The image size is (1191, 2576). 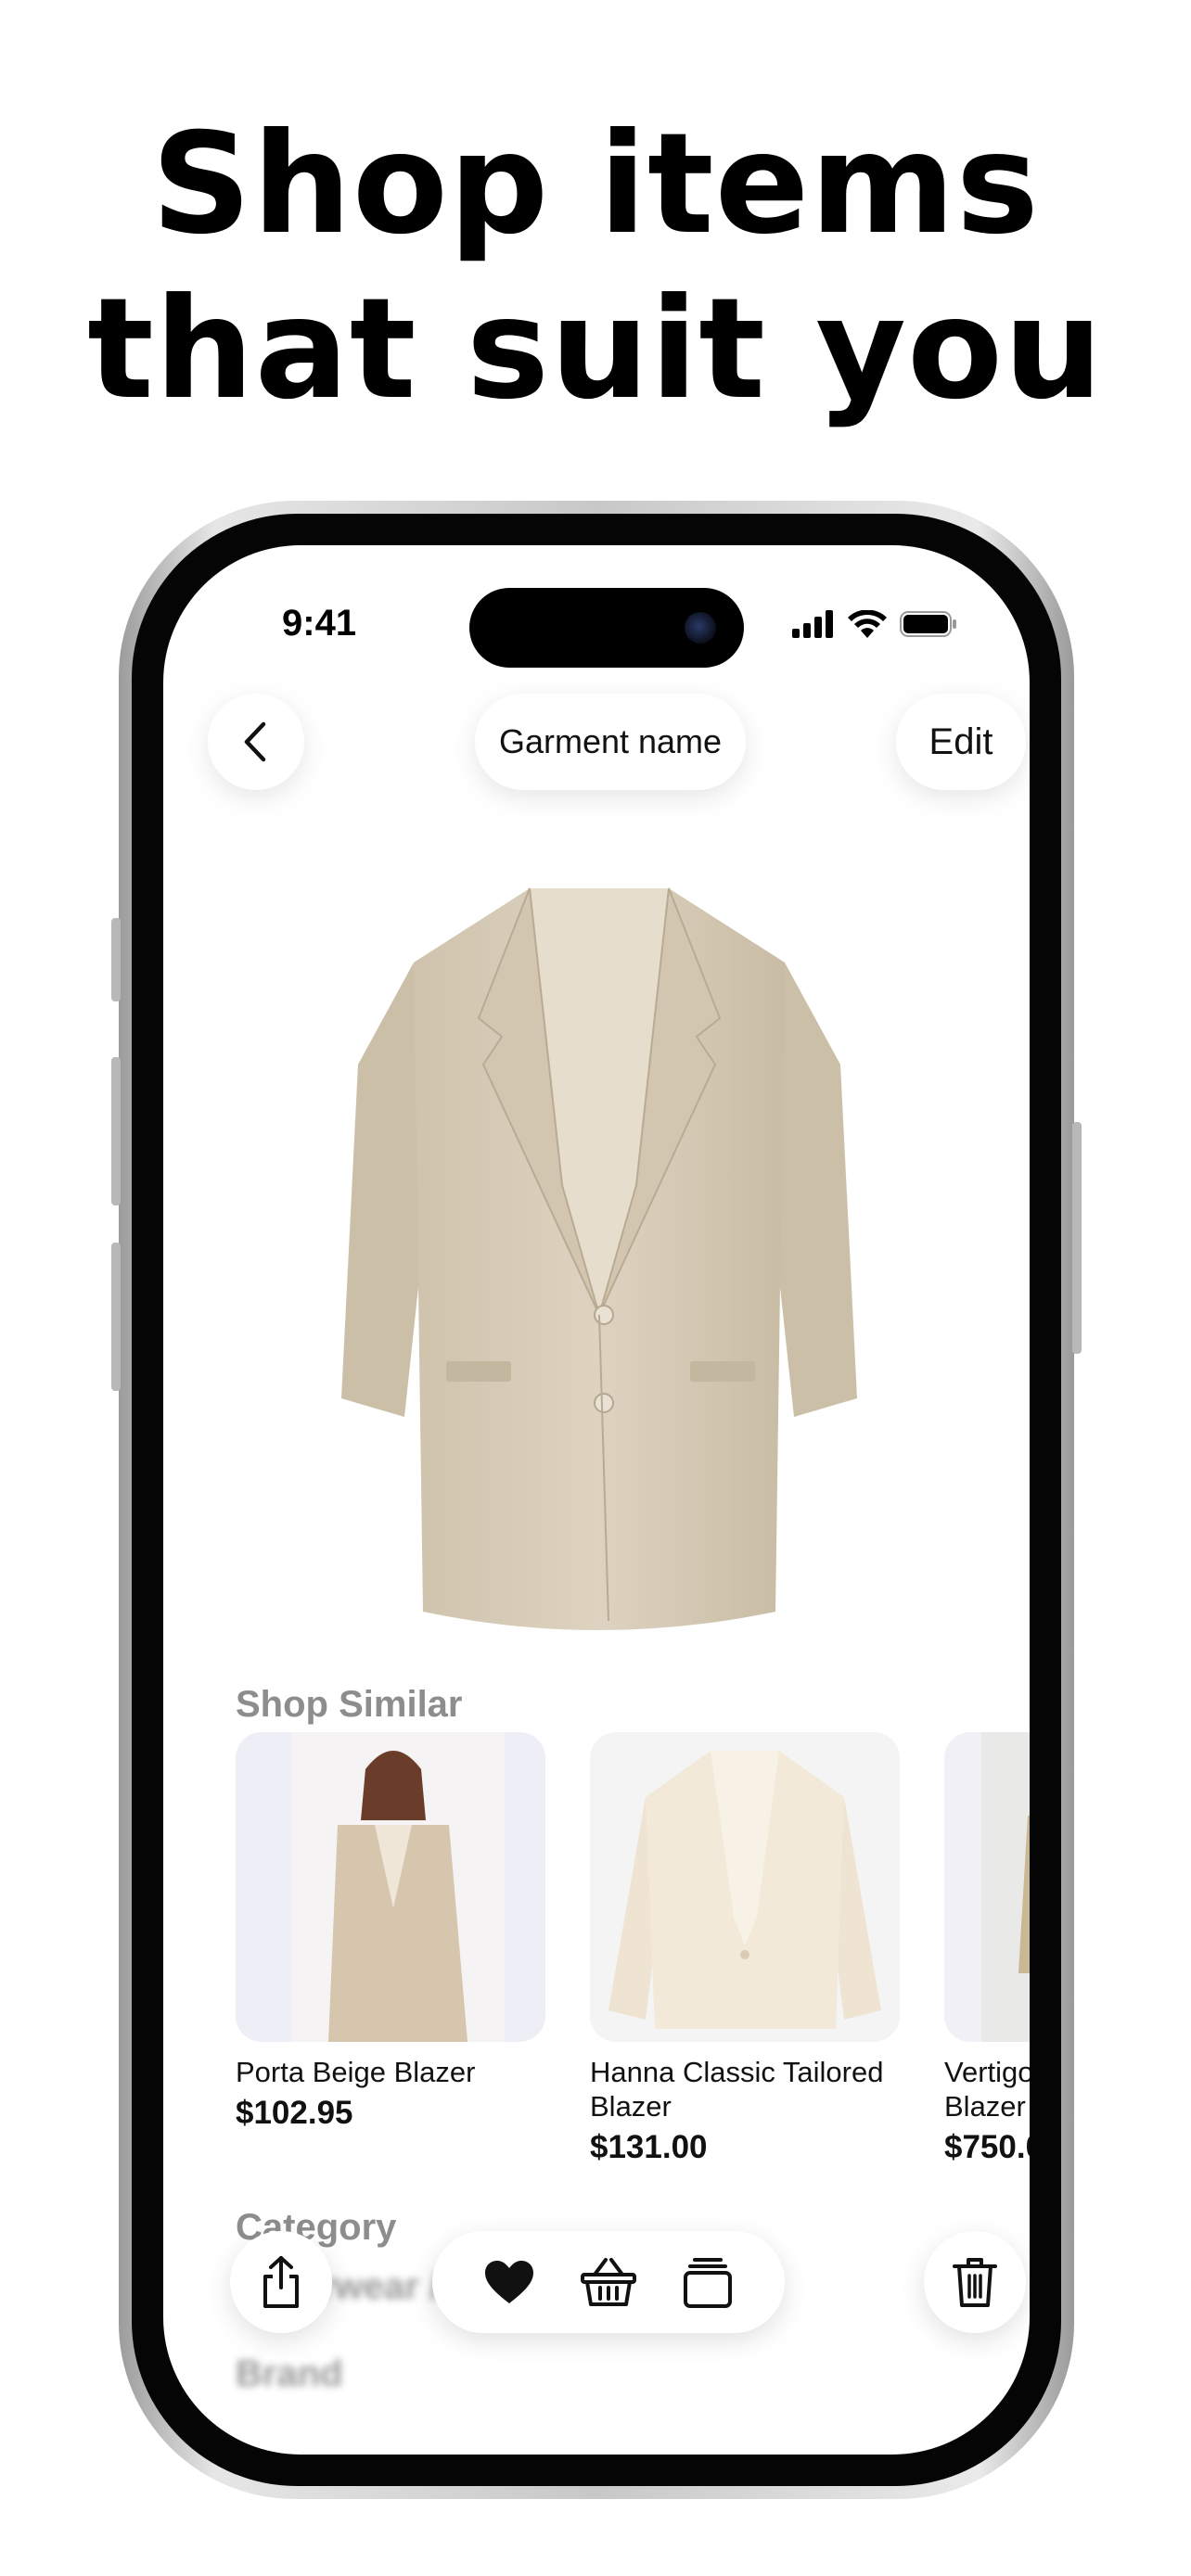 What do you see at coordinates (595, 349) in the screenshot?
I see `headline-line-2: that suit you` at bounding box center [595, 349].